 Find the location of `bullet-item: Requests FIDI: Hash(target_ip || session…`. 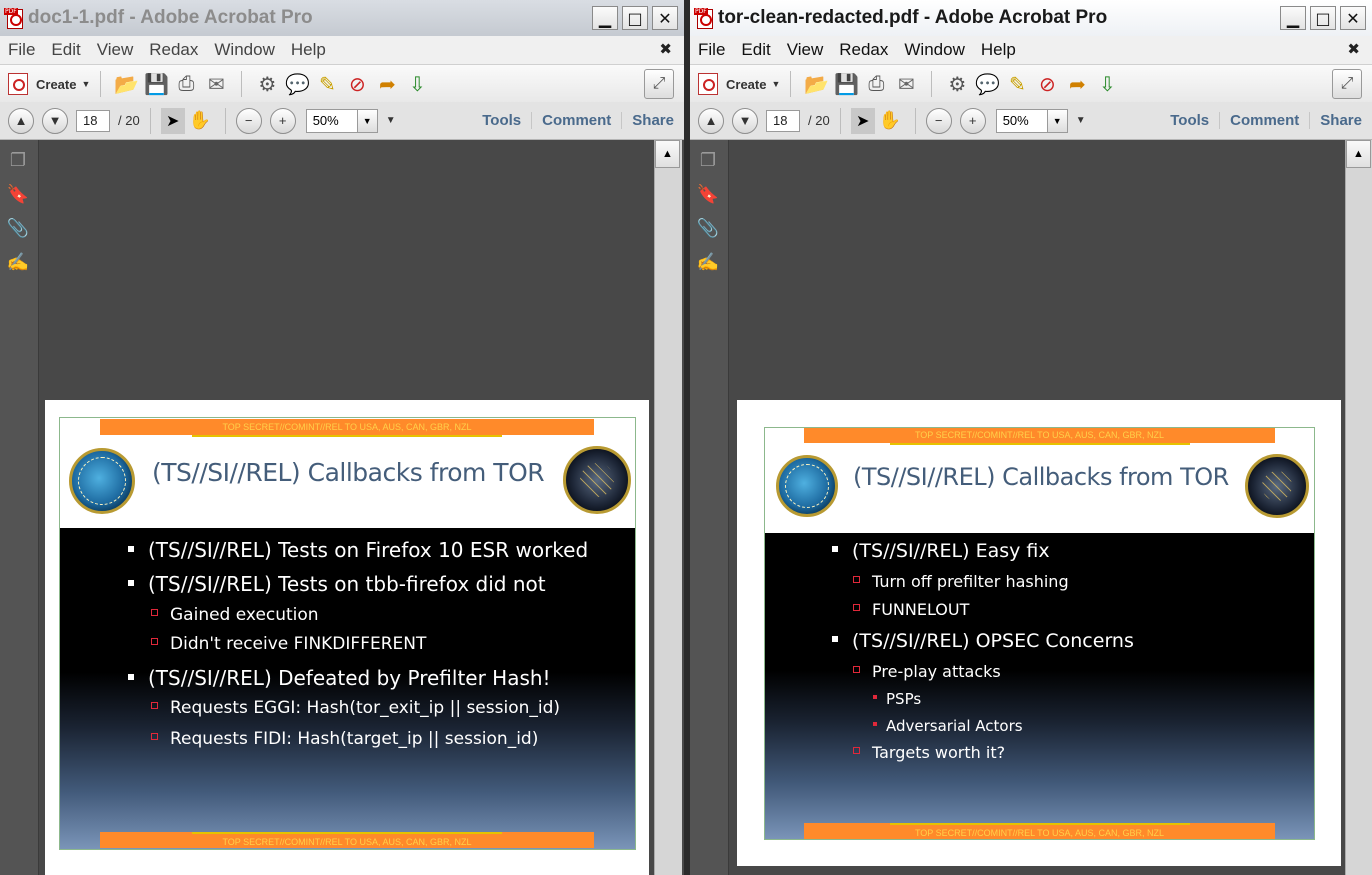

bullet-item: Requests FIDI: Hash(target_ip || session… is located at coordinates (344, 739).